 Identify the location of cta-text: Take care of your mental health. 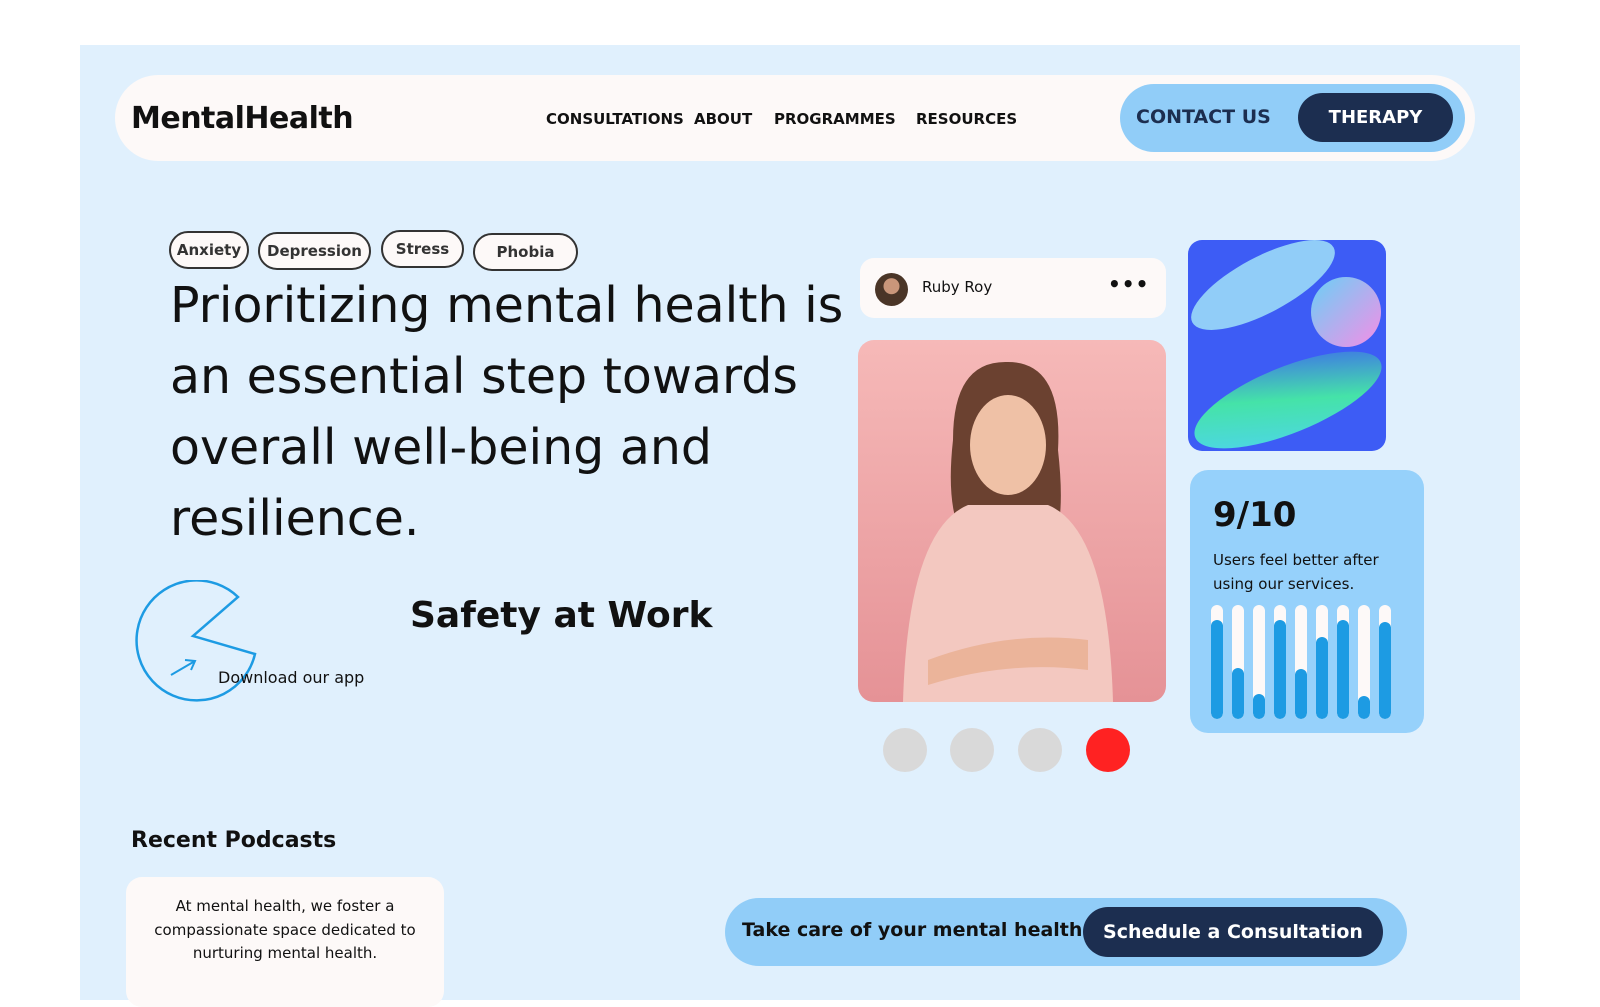
(912, 930).